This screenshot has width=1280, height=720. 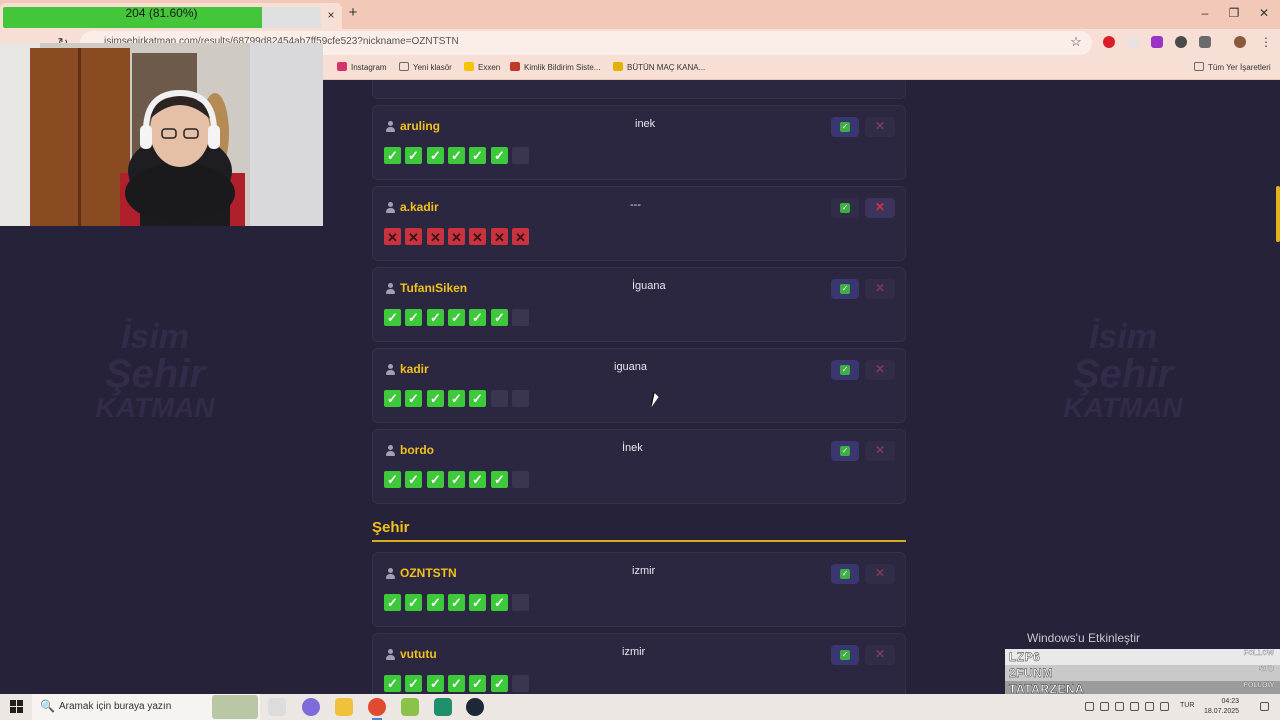 I want to click on answer-card: TufanıSiken İguana ✓ ✕ ✓ ✓ ✓ ✓ ✓ ✓, so click(x=639, y=304).